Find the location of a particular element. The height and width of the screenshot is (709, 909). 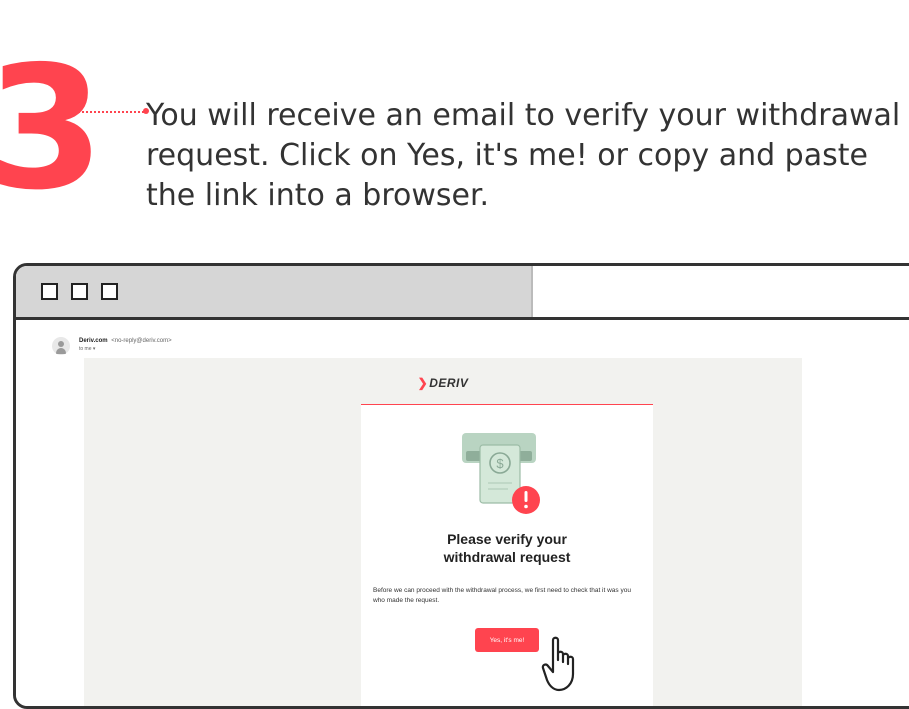

recipient-dropdown: to me ▾ is located at coordinates (87, 349).